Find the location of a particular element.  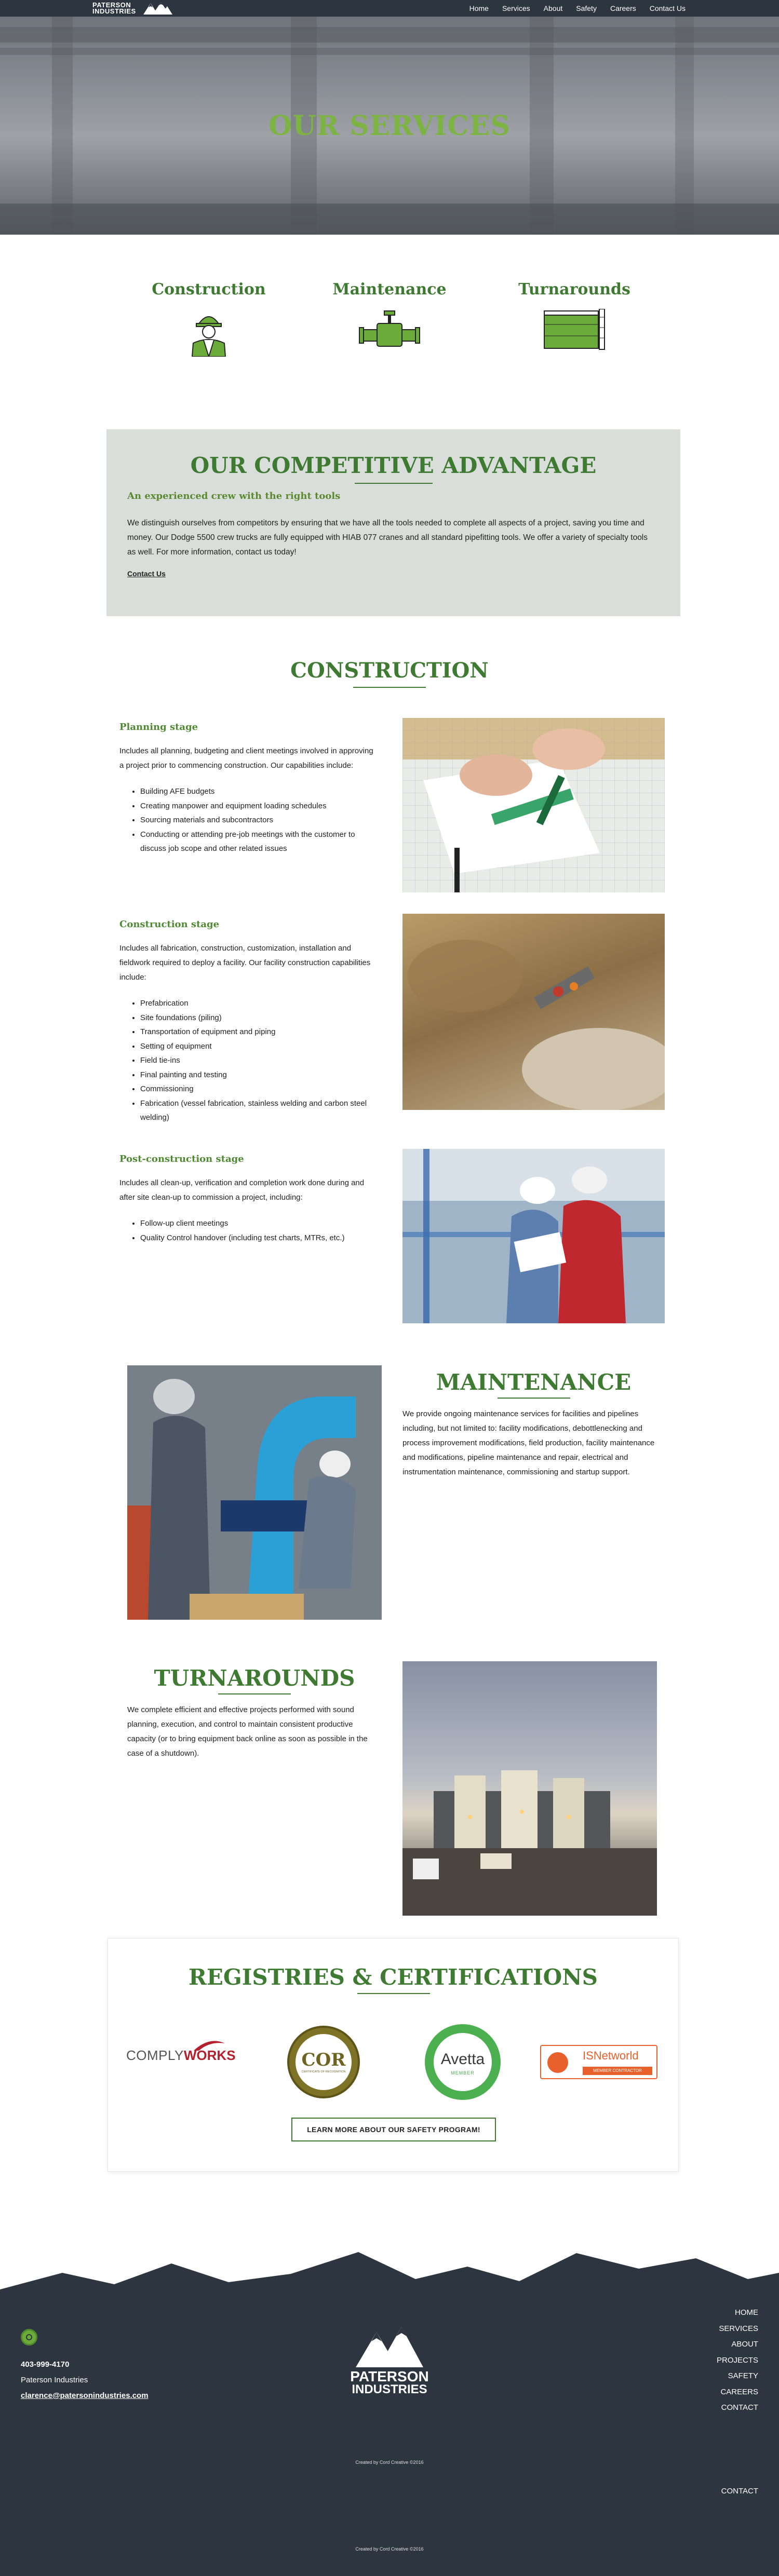

tank-icon is located at coordinates (574, 329).